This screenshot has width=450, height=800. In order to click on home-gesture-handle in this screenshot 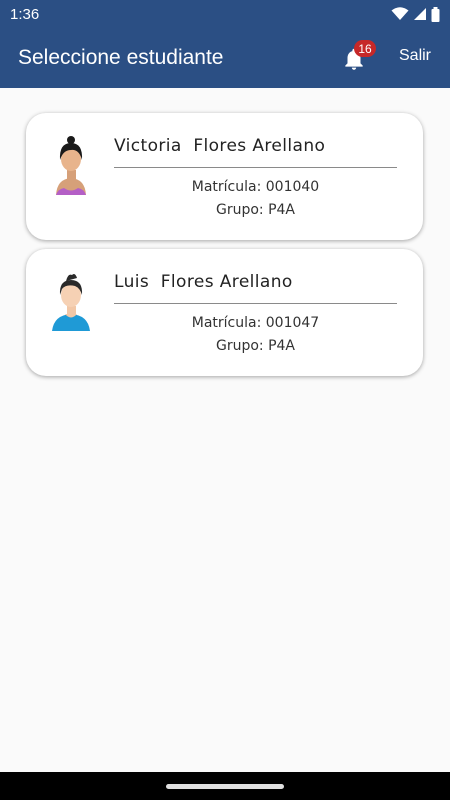, I will do `click(225, 786)`.